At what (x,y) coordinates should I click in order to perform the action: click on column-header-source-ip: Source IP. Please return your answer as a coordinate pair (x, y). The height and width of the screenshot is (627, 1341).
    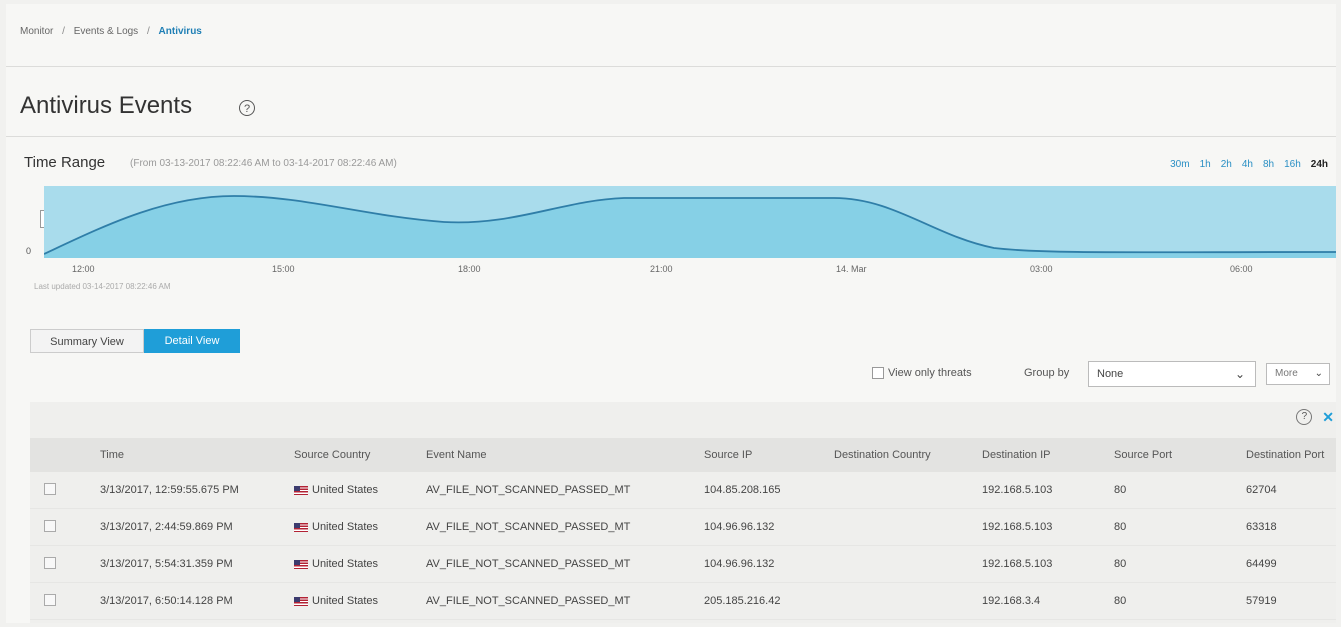
    Looking at the image, I should click on (763, 455).